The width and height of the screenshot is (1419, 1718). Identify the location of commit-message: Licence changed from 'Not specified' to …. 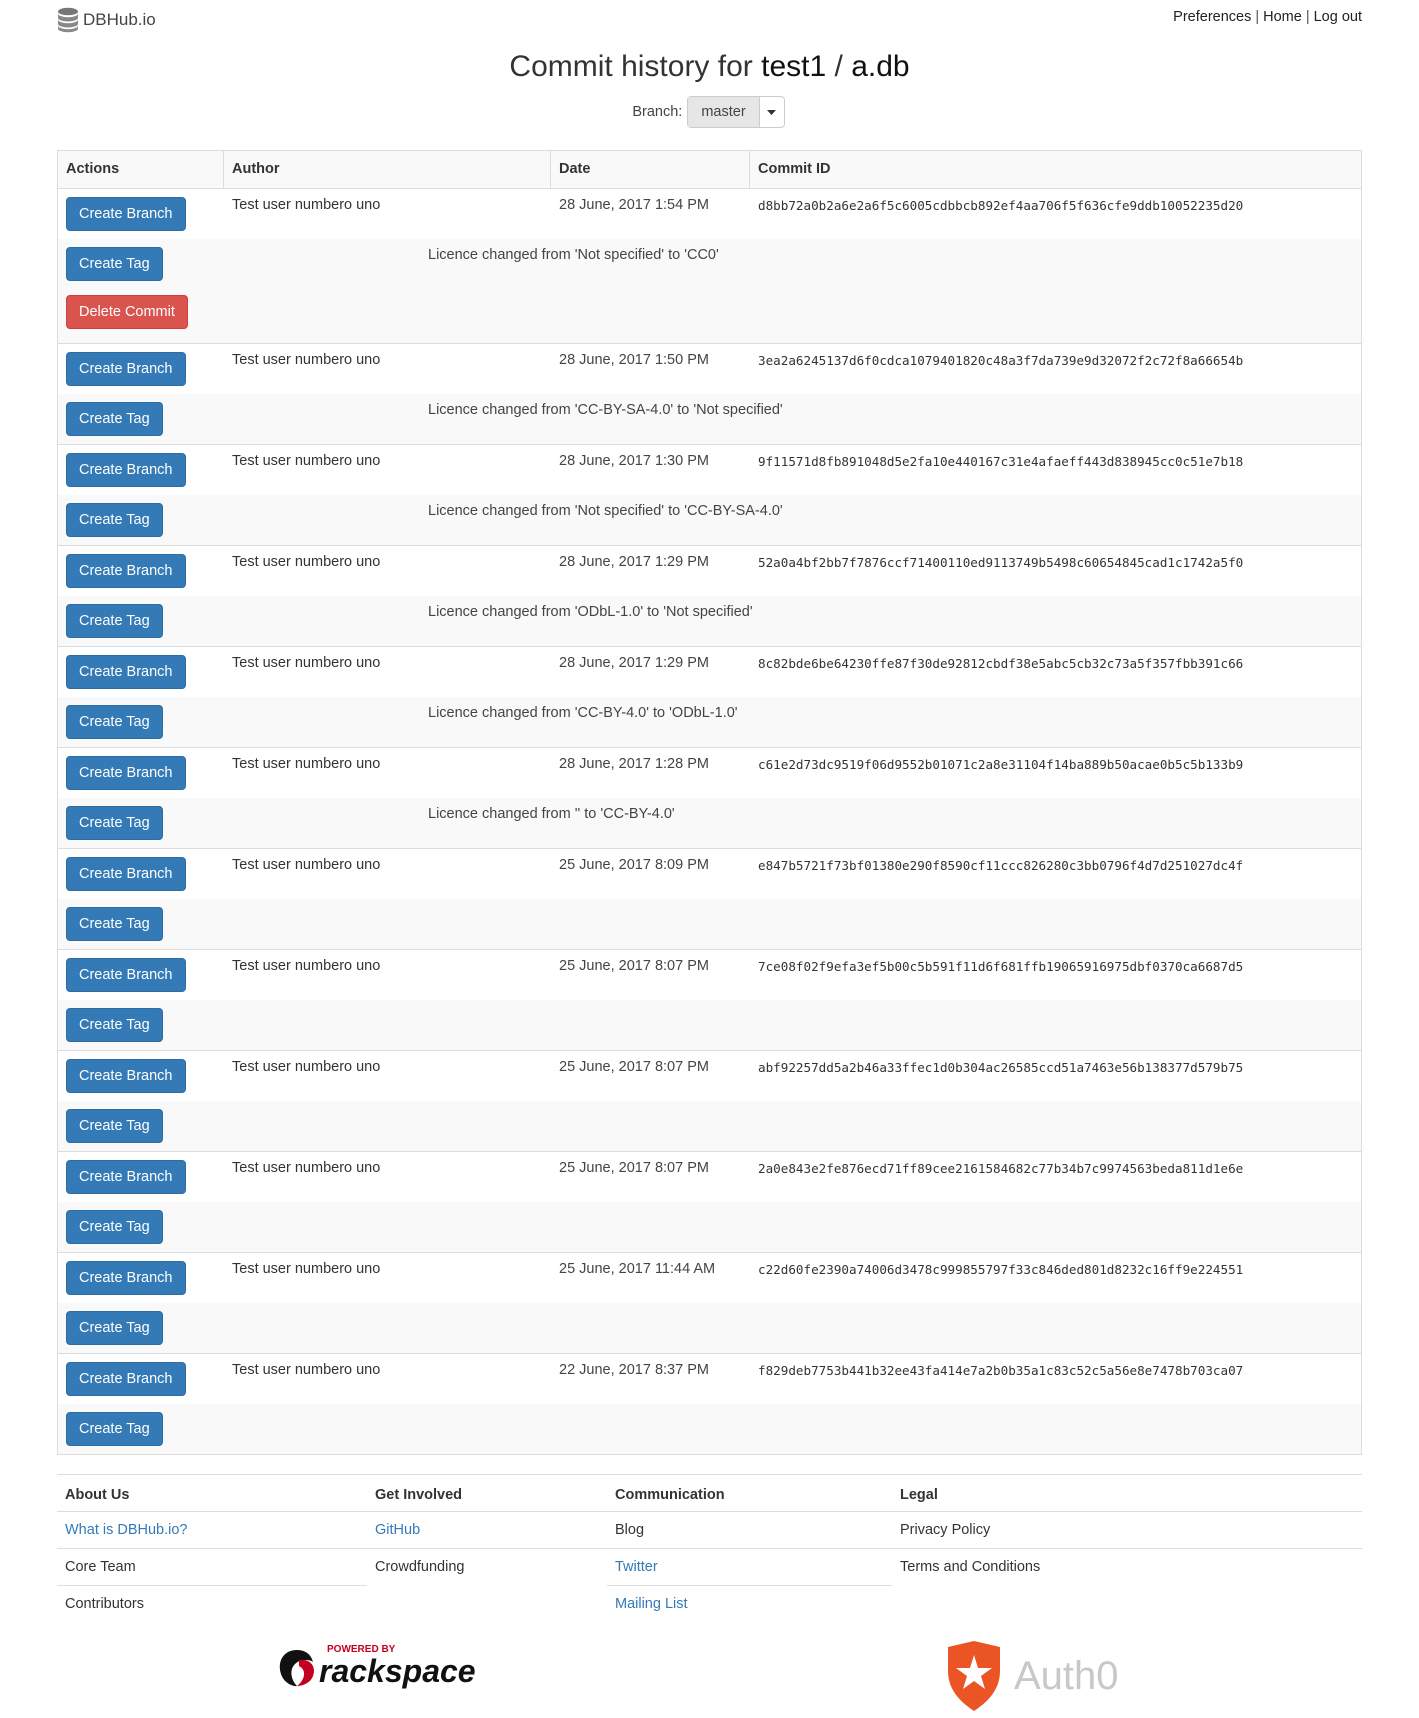
(605, 511).